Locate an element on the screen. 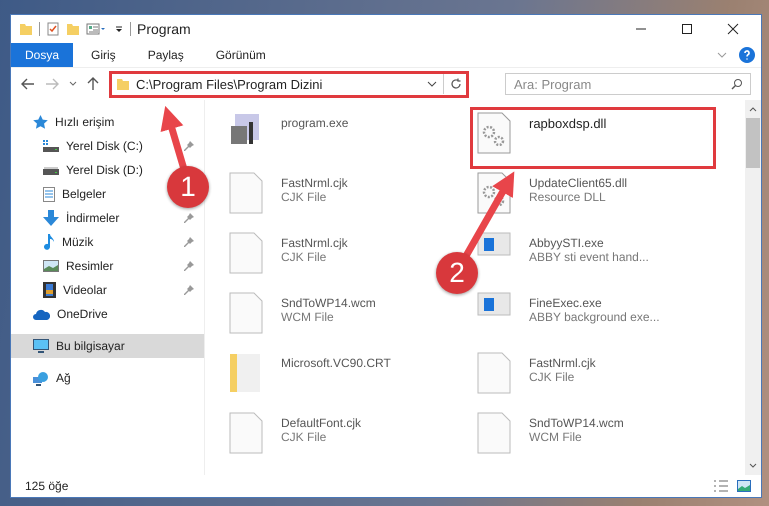 This screenshot has width=769, height=506. sidebar-item: Ağ is located at coordinates (107, 378).